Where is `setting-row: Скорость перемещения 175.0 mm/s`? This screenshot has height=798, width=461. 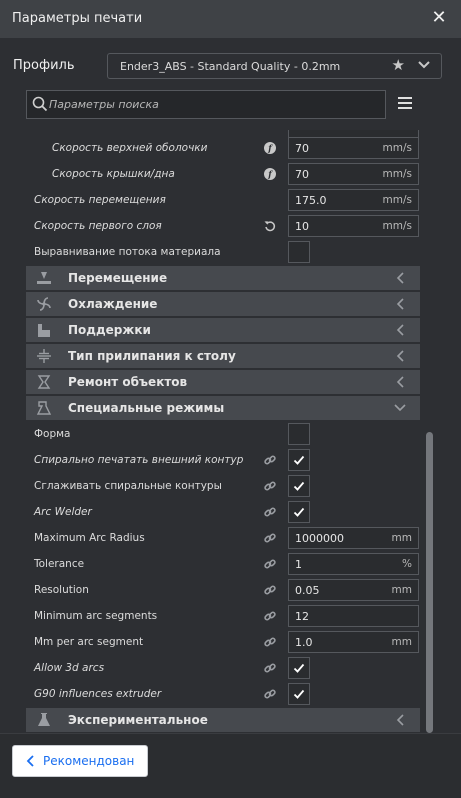 setting-row: Скорость перемещения 175.0 mm/s is located at coordinates (223, 200).